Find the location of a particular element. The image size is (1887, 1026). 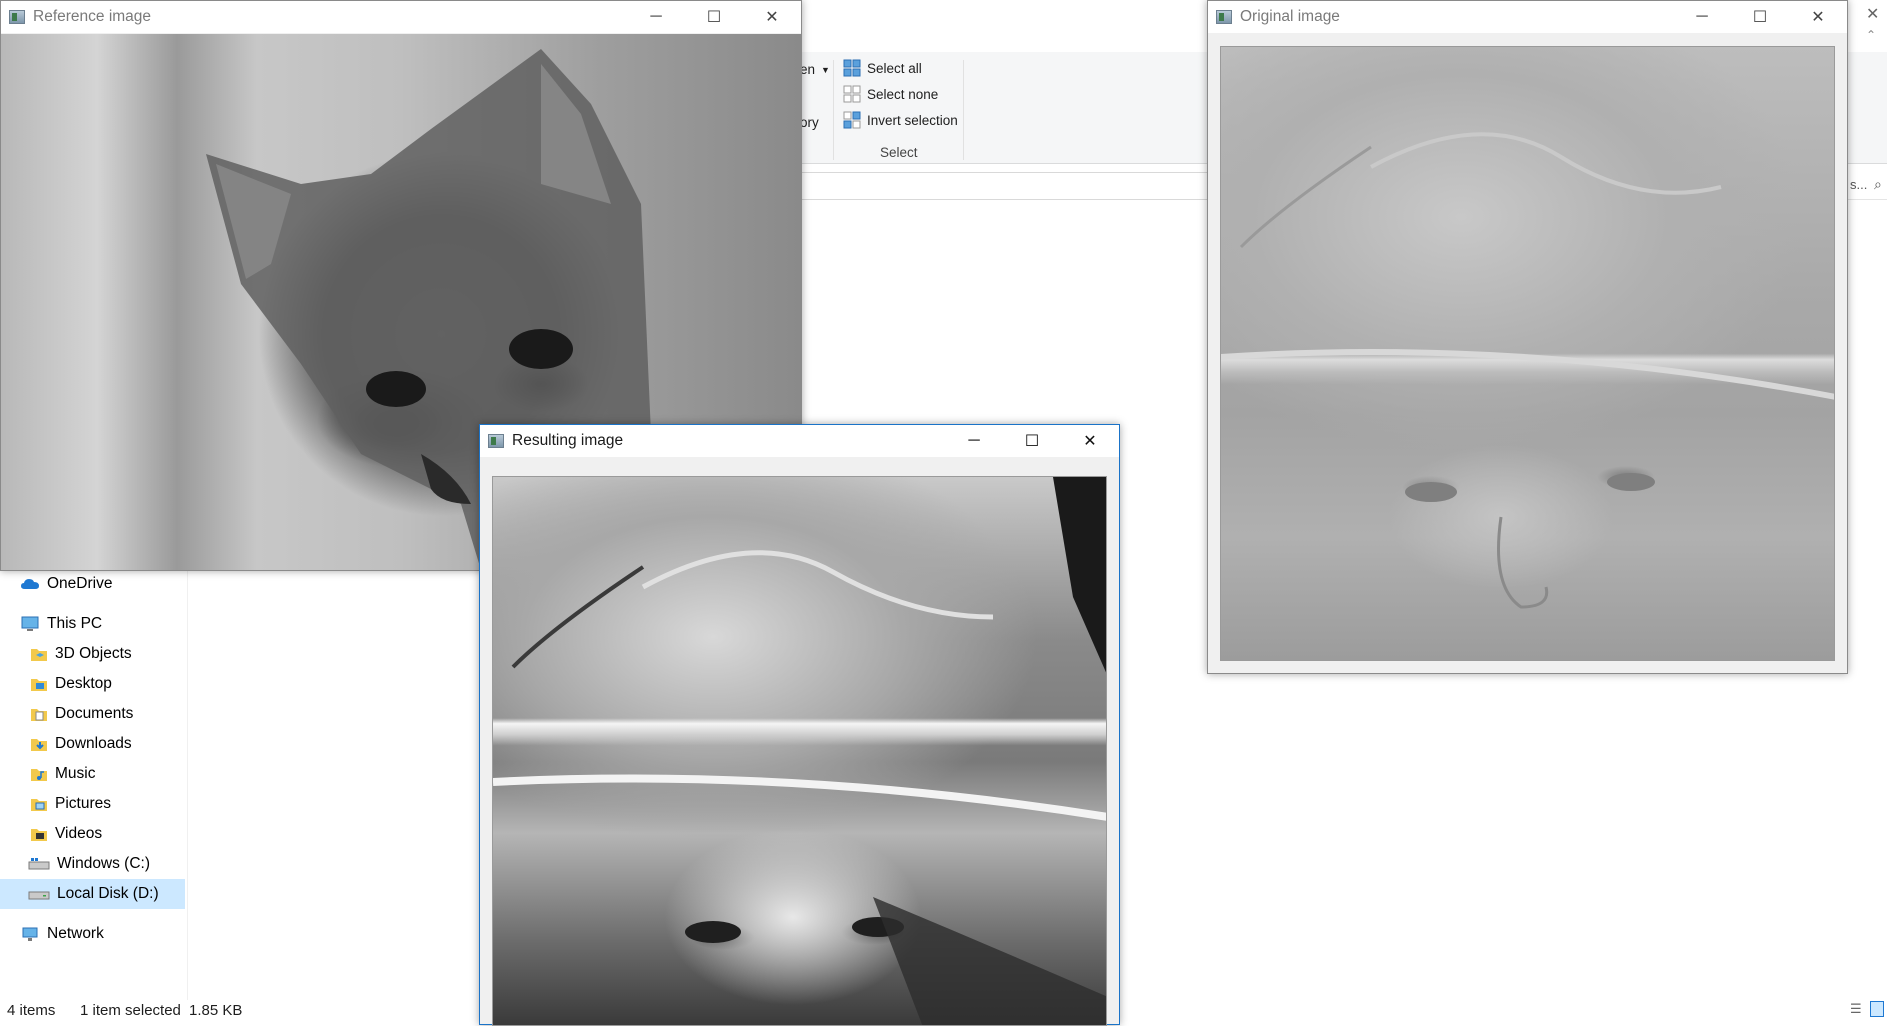

nav-item-onedrive: OneDrive is located at coordinates (66, 584).